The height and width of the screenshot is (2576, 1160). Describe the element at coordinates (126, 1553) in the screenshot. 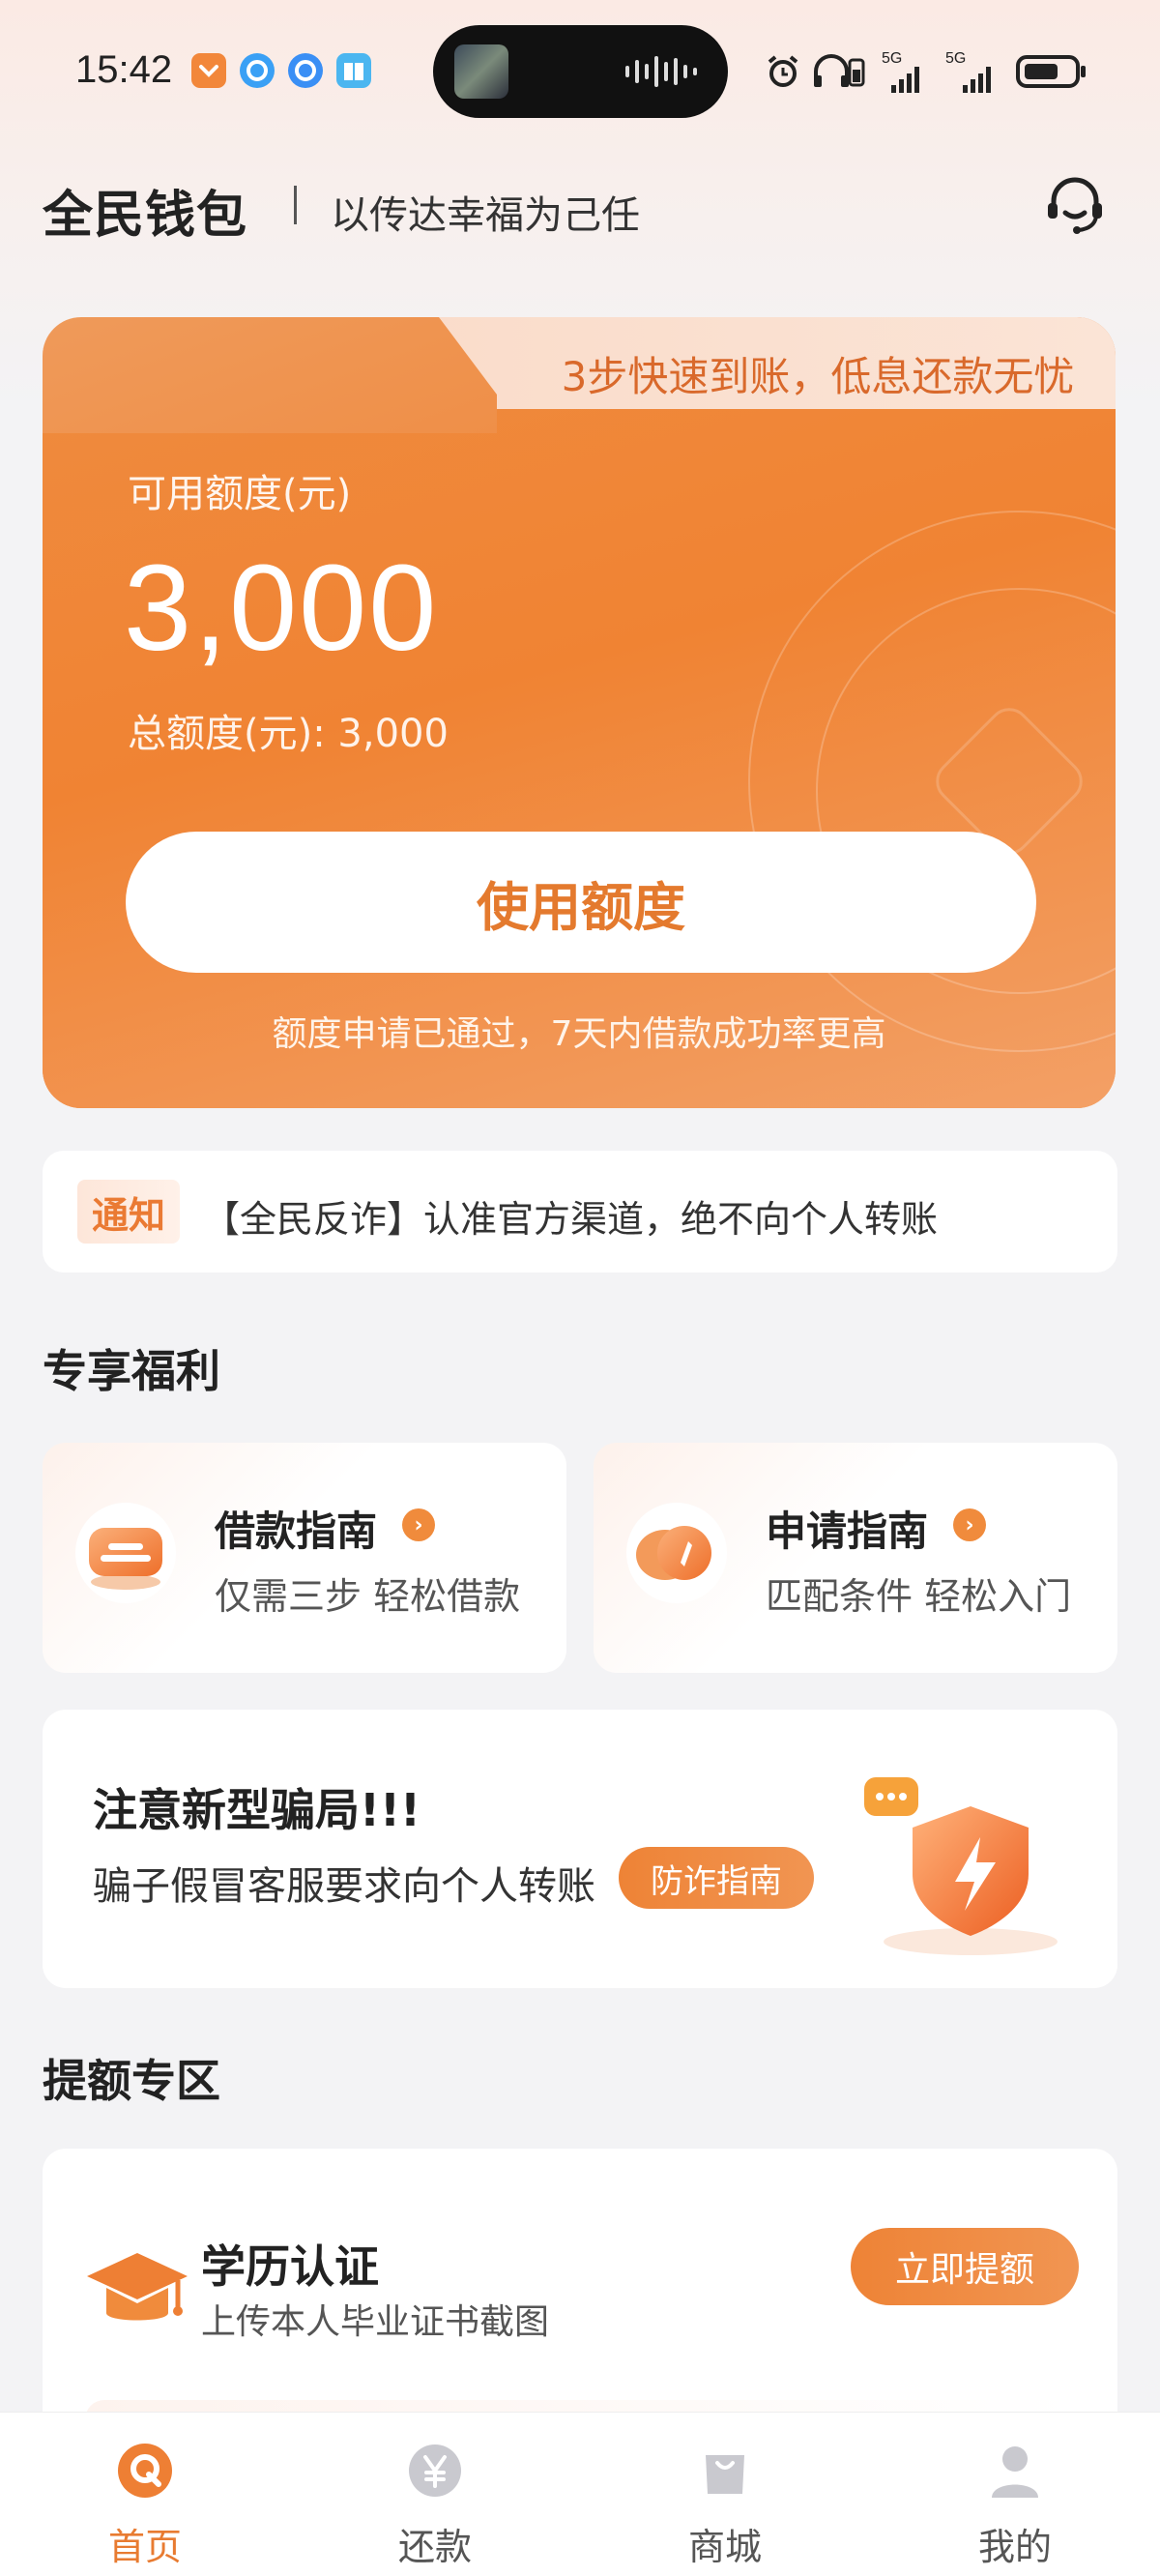

I see `wallet-card-icon` at that location.